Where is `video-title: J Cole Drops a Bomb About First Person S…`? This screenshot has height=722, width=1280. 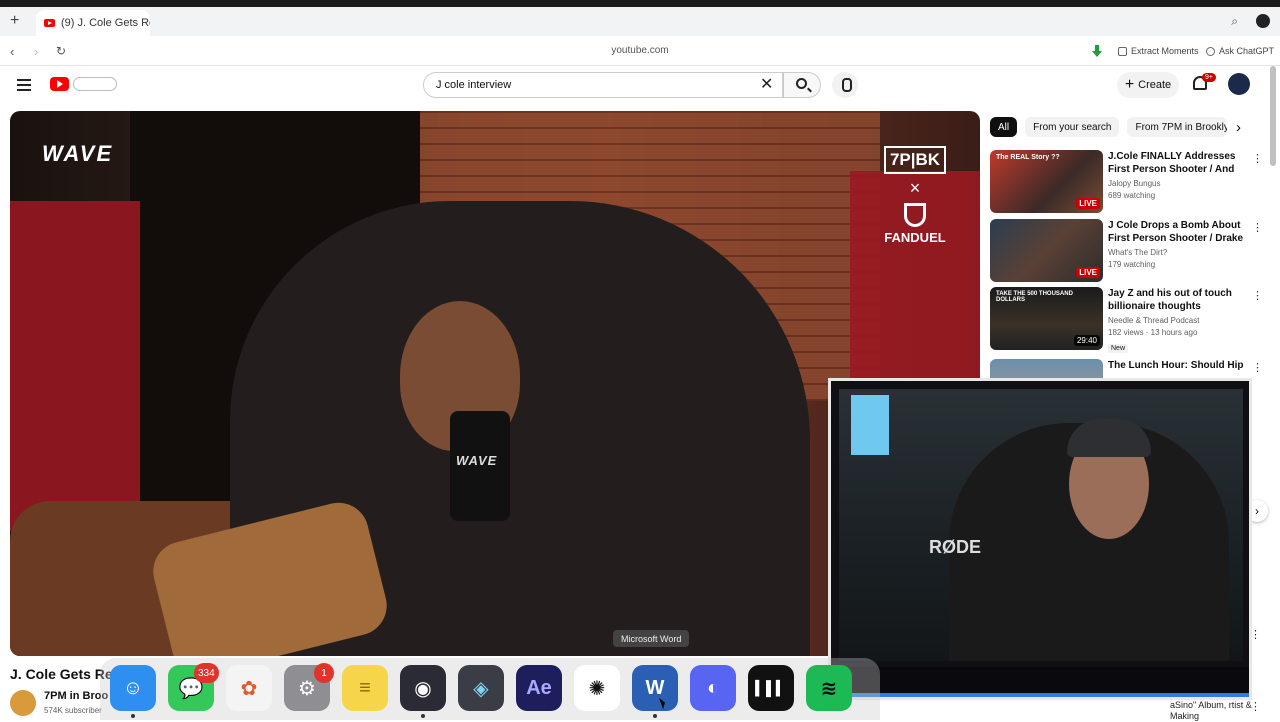
video-title: J Cole Drops a Bomb About First Person S… is located at coordinates (1176, 232).